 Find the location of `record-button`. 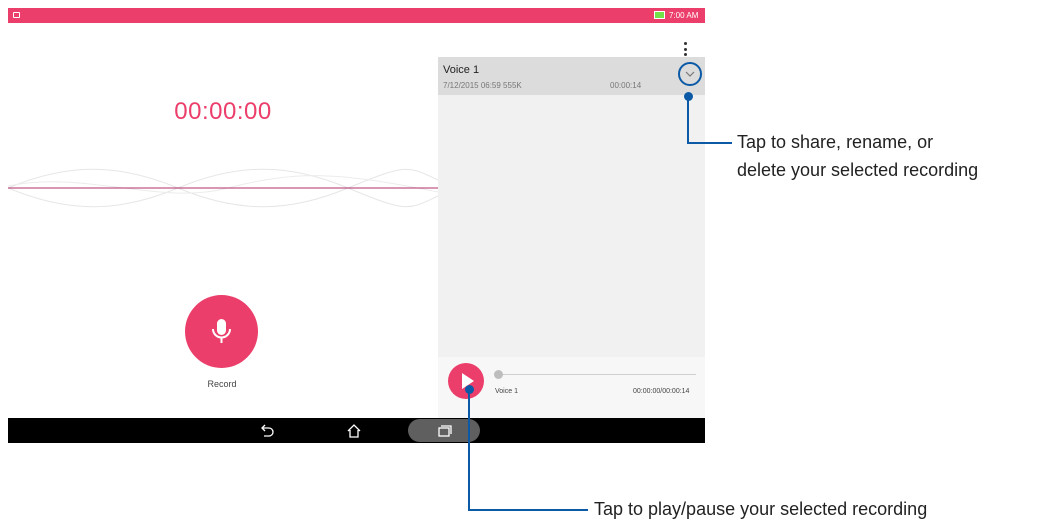

record-button is located at coordinates (221, 331).